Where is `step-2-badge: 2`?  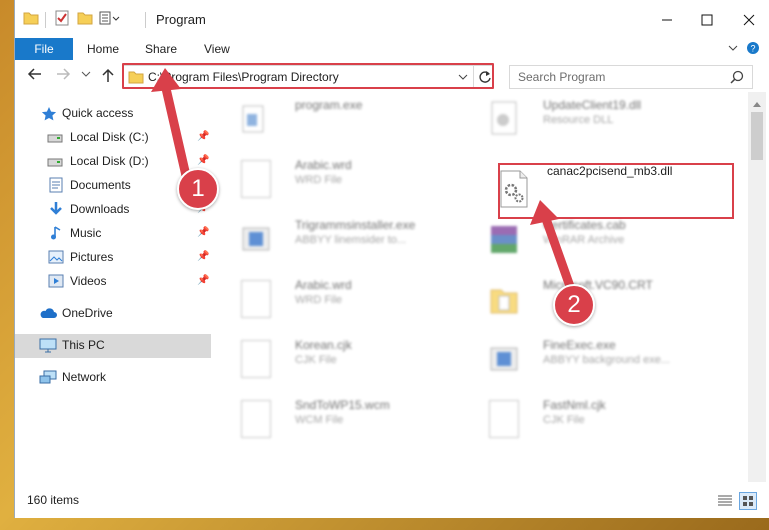
step-2-badge: 2 is located at coordinates (574, 305).